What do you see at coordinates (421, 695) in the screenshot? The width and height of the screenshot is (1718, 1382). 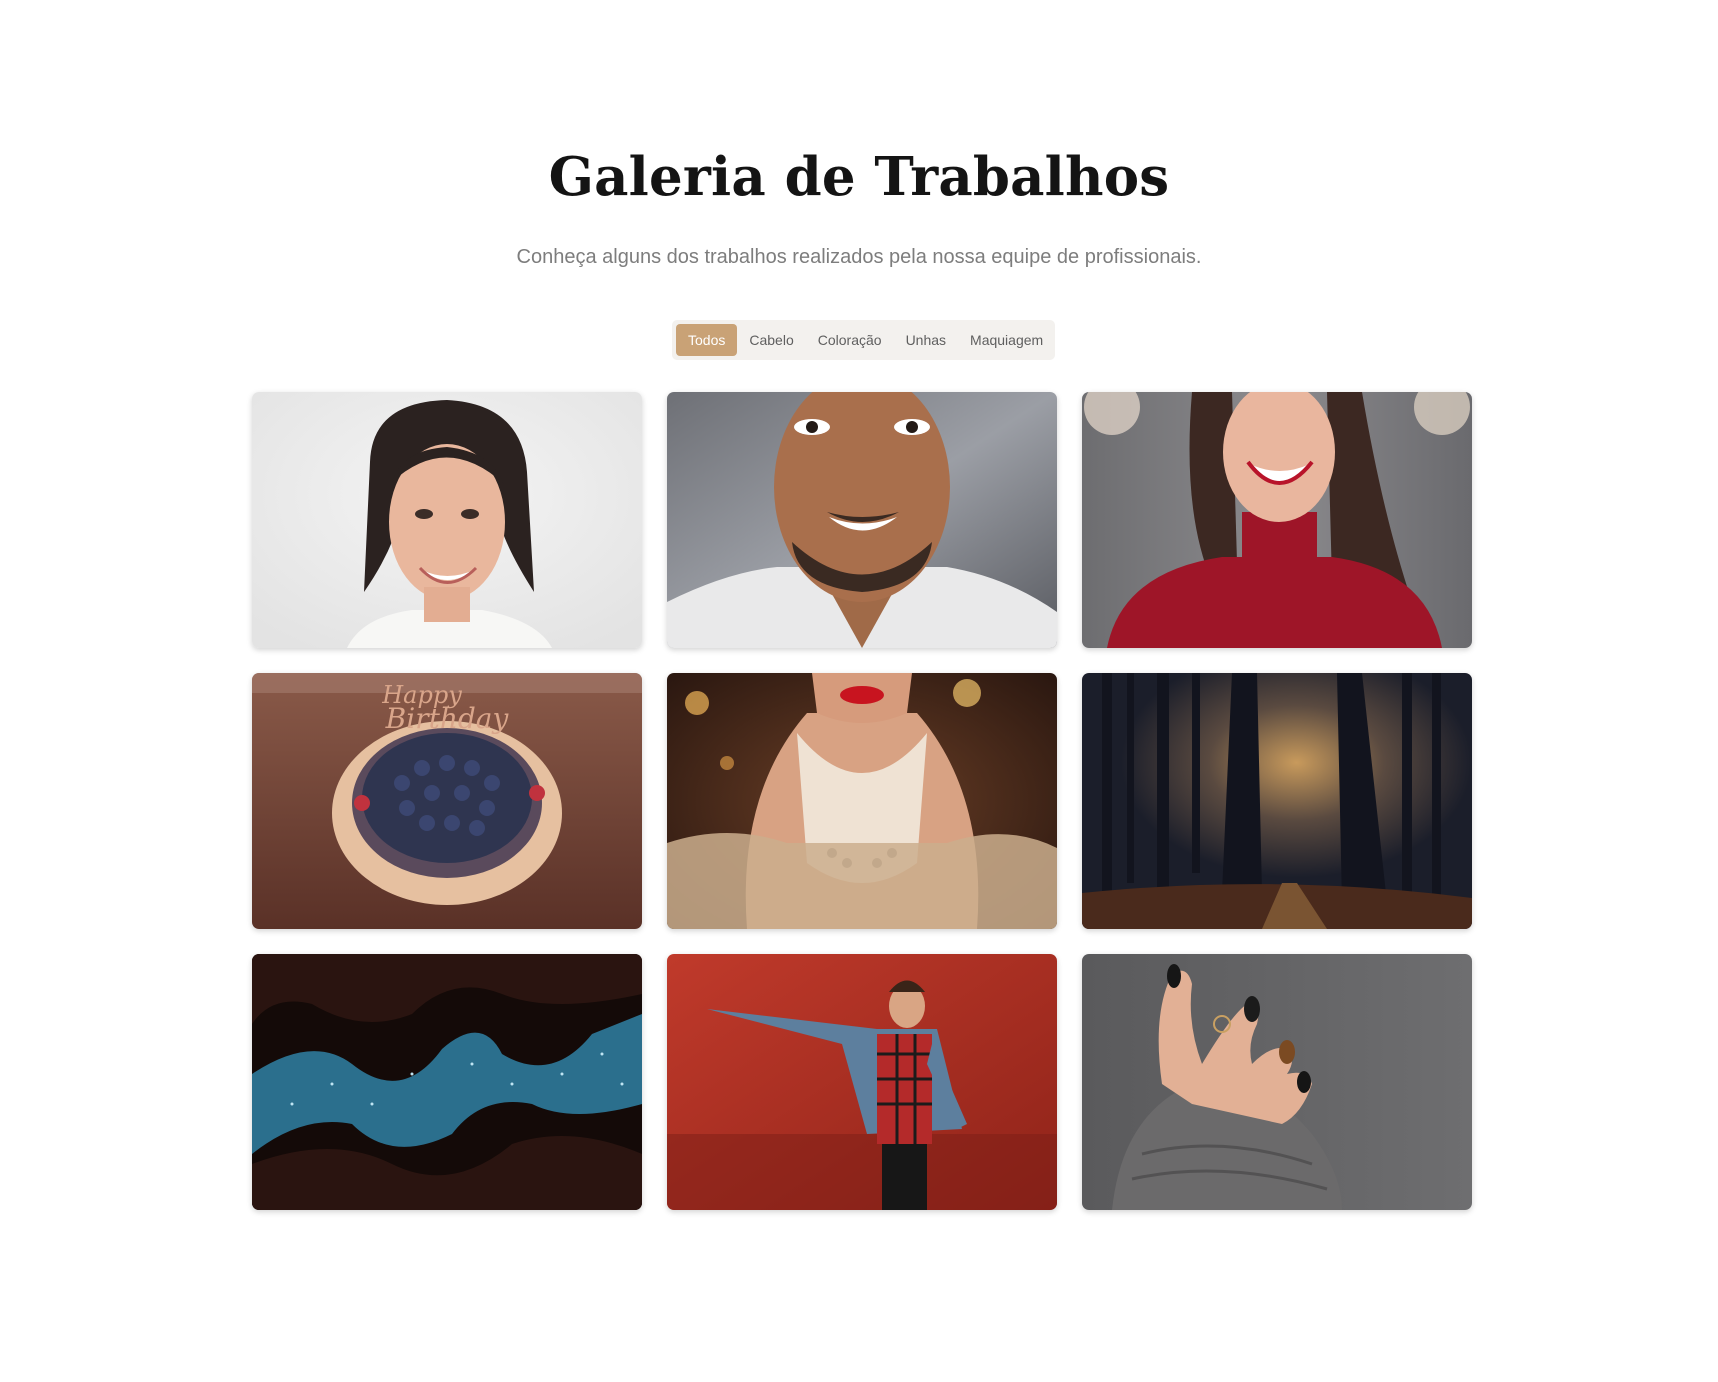 I see `svg-text: Happy` at bounding box center [421, 695].